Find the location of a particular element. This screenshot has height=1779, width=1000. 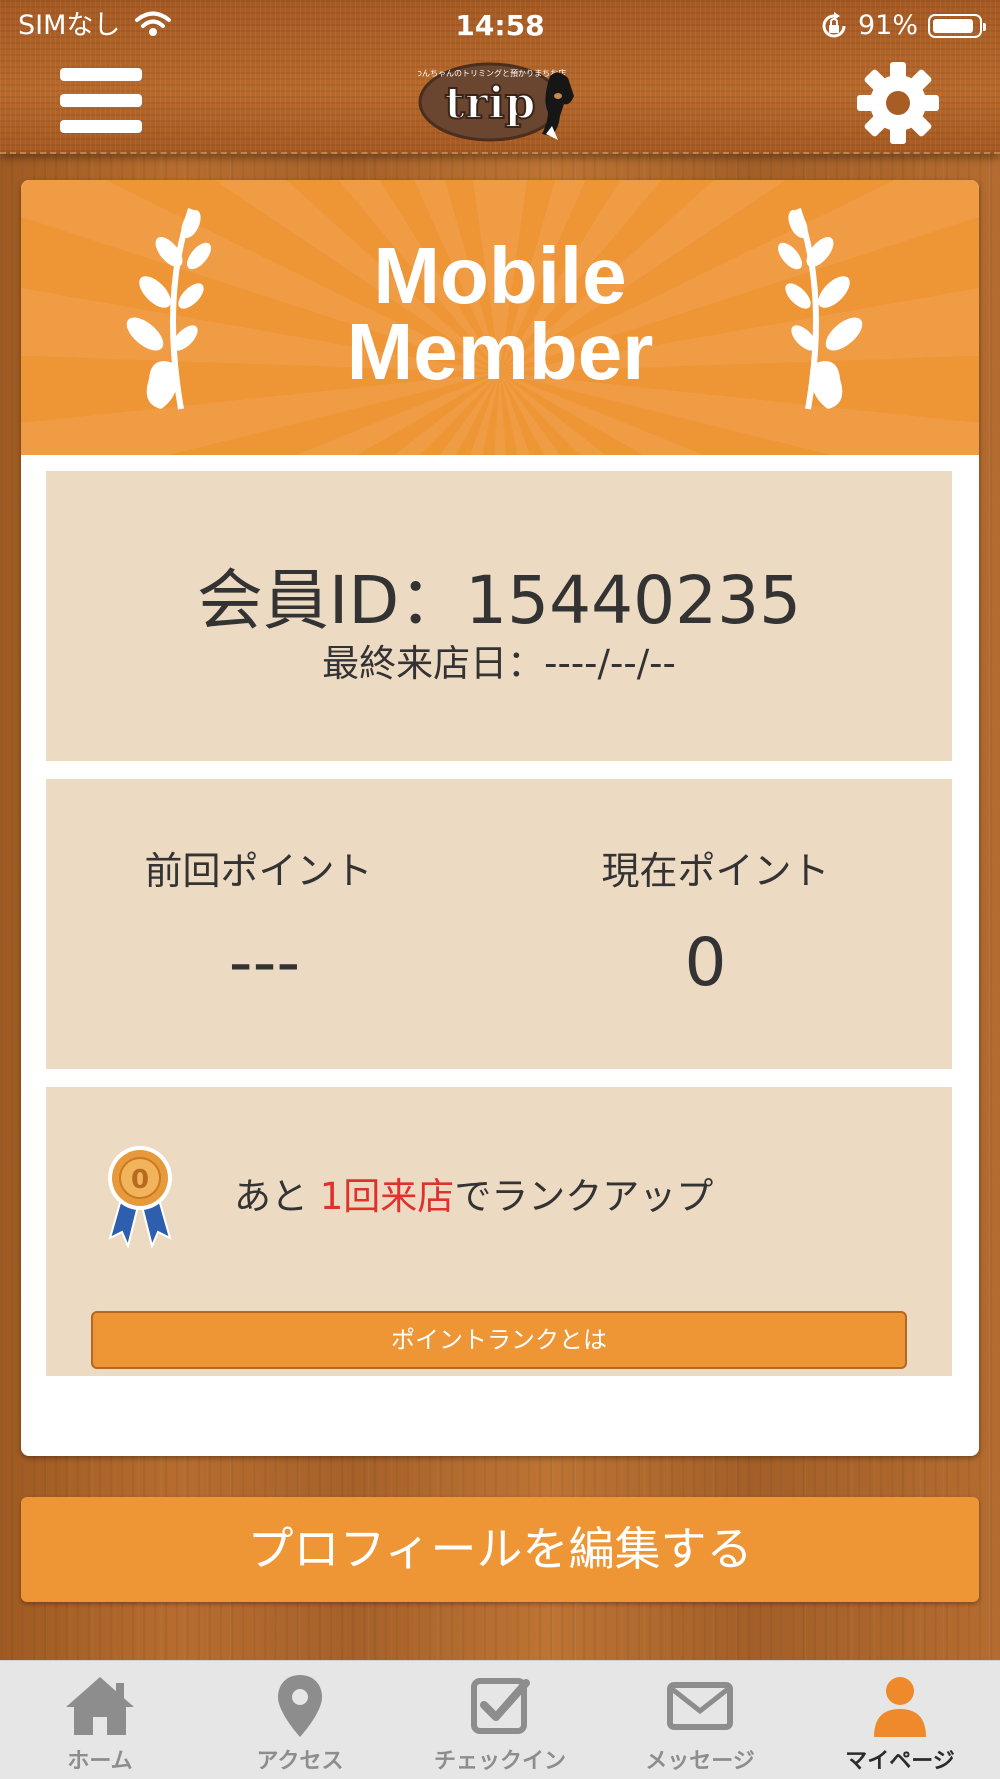

rank-up-prefix: あと is located at coordinates (277, 1196).